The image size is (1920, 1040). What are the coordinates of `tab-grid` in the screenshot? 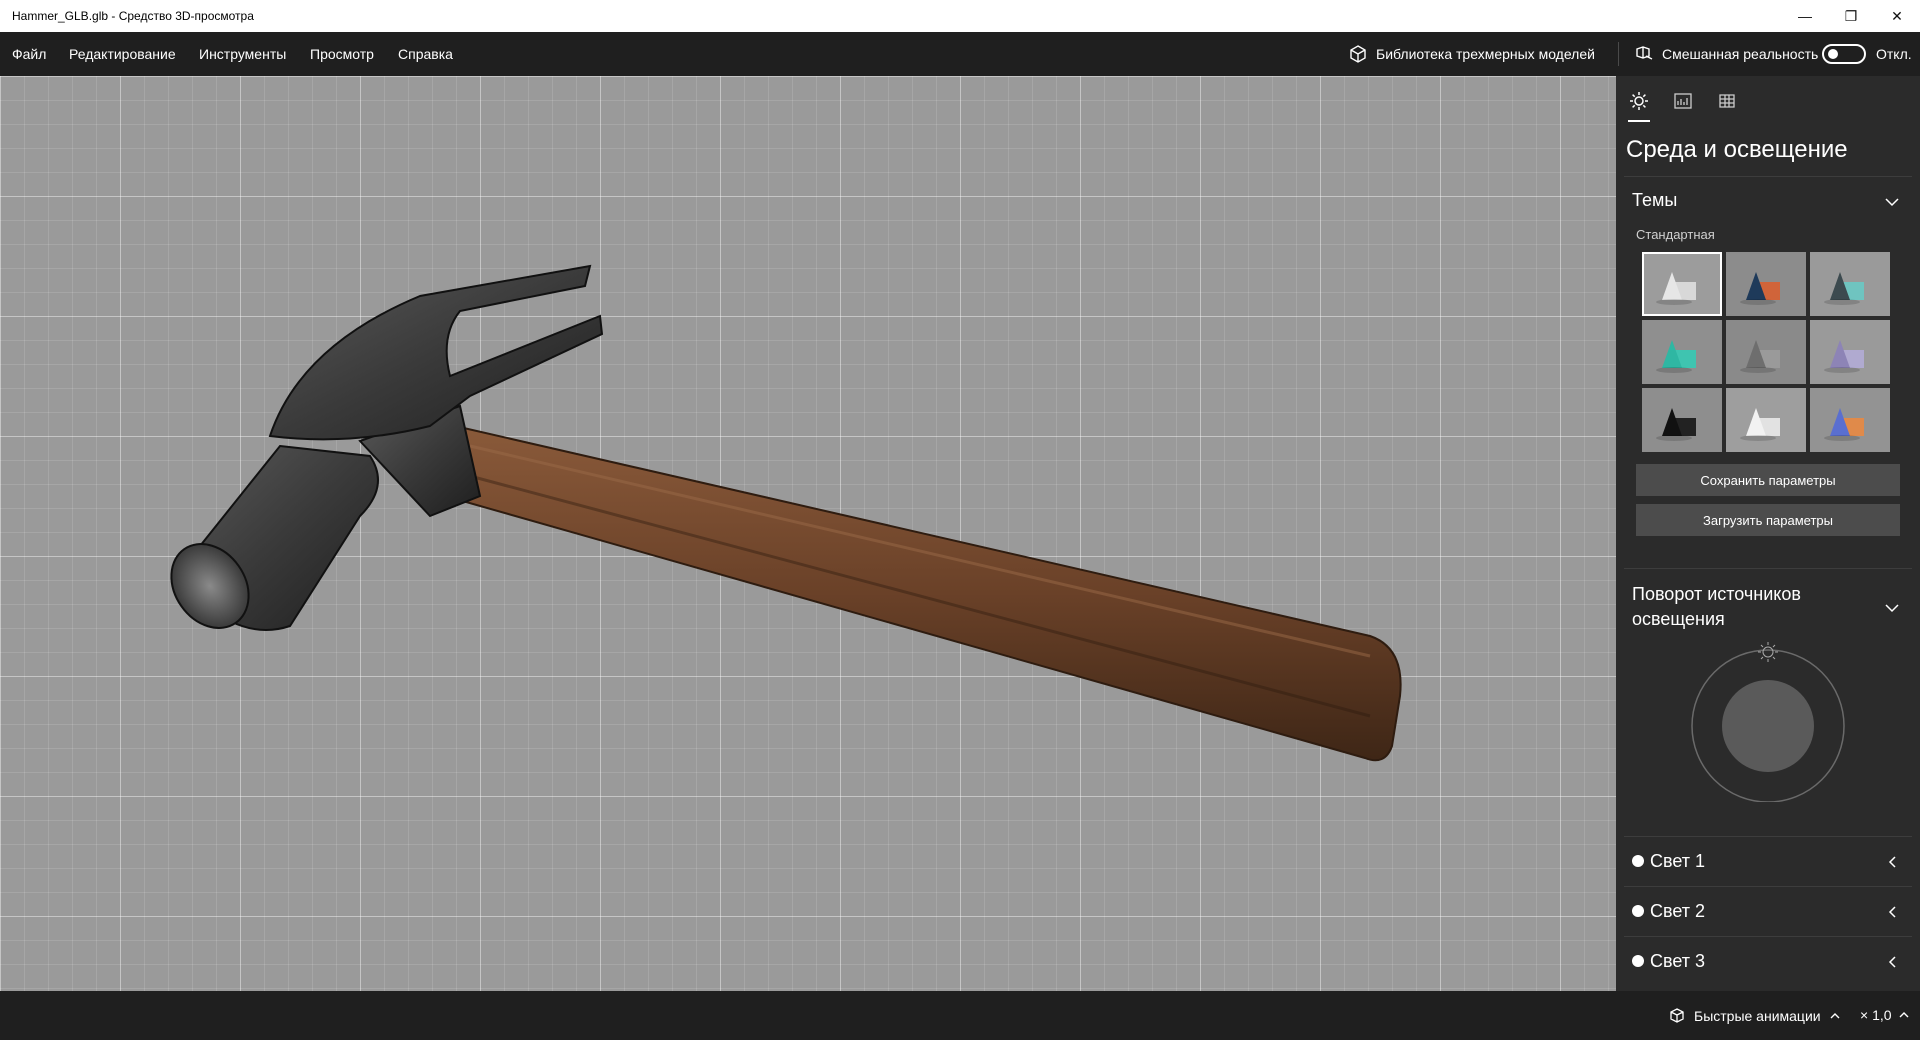 It's located at (1727, 101).